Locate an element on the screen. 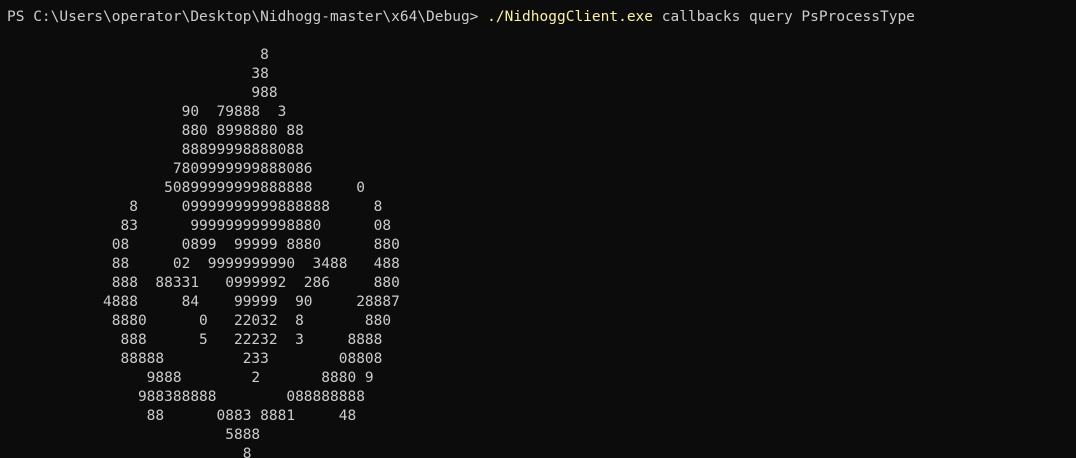 The height and width of the screenshot is (458, 1076). output-line: 83 999999999998880 08 is located at coordinates (199, 226).